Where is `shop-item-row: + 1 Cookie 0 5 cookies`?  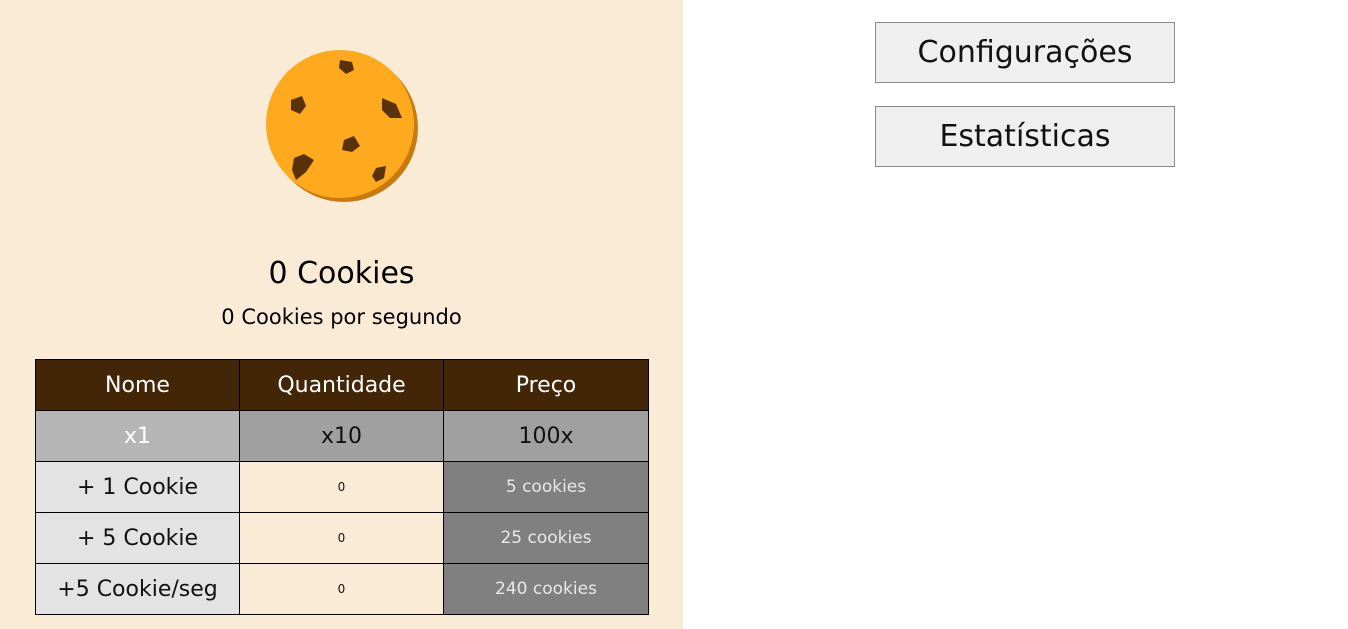
shop-item-row: + 1 Cookie 0 5 cookies is located at coordinates (342, 487).